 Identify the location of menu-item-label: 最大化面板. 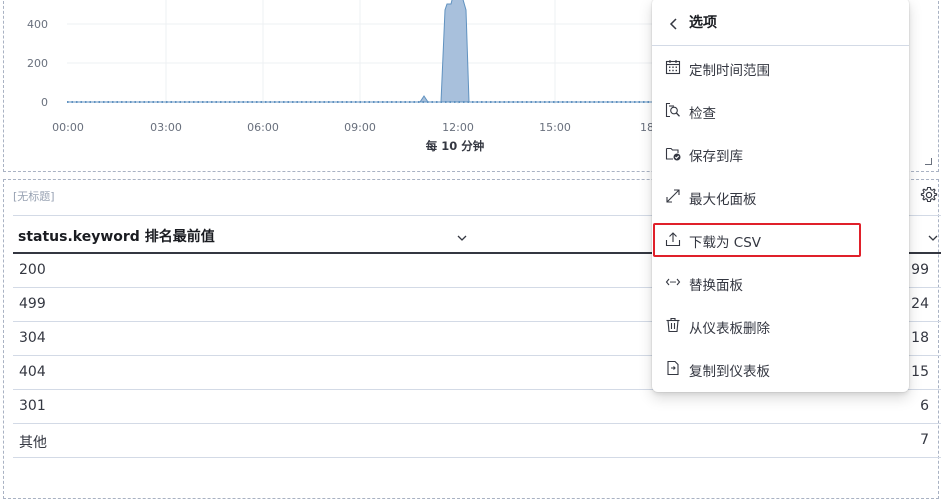
(723, 200).